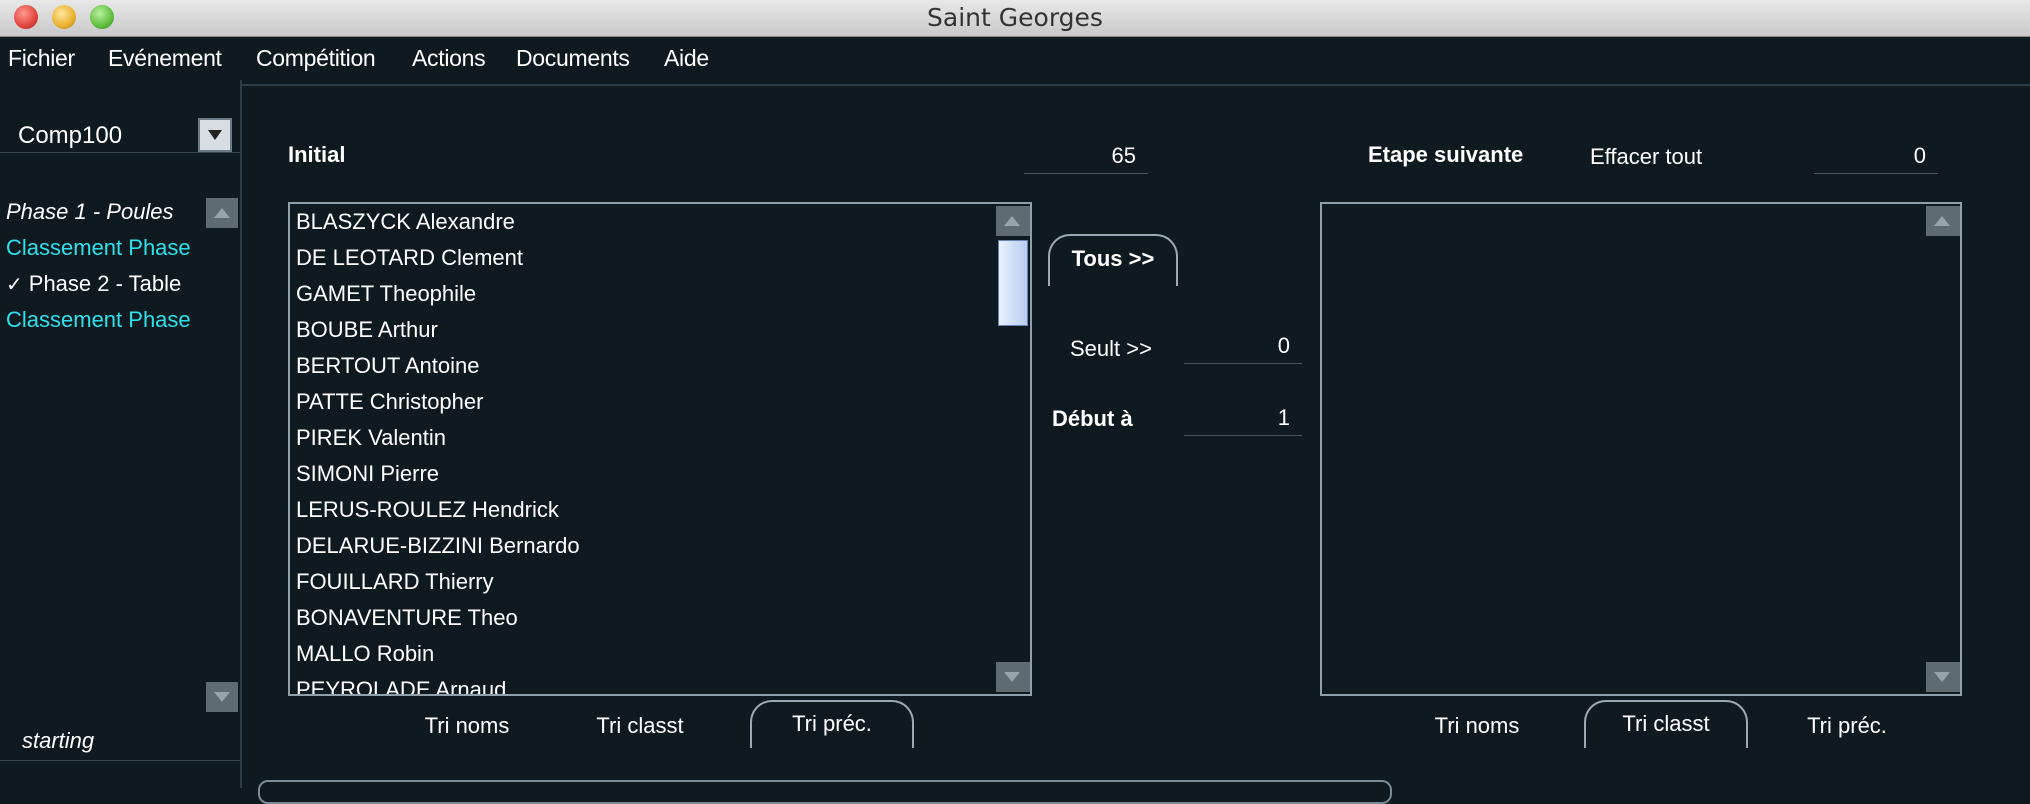 Image resolution: width=2030 pixels, height=804 pixels. Describe the element at coordinates (1943, 449) in the screenshot. I see `next-stage-list-scrollbar` at that location.